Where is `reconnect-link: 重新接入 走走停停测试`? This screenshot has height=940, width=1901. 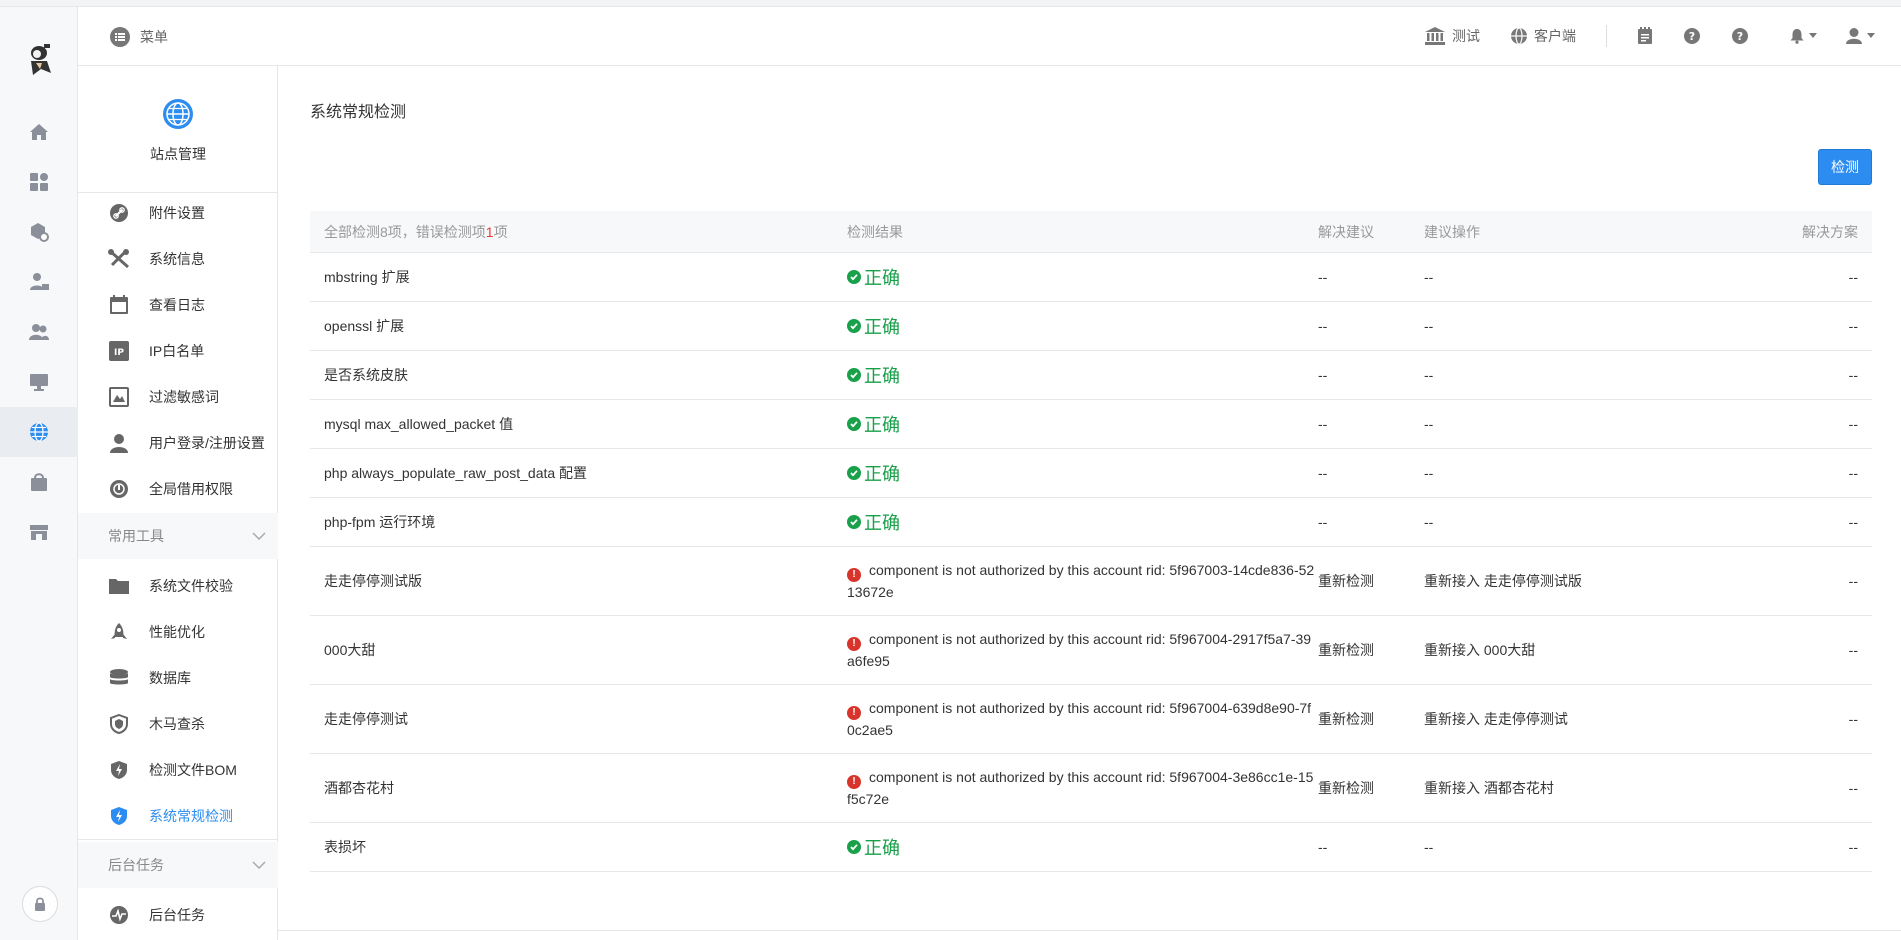 reconnect-link: 重新接入 走走停停测试 is located at coordinates (1574, 719).